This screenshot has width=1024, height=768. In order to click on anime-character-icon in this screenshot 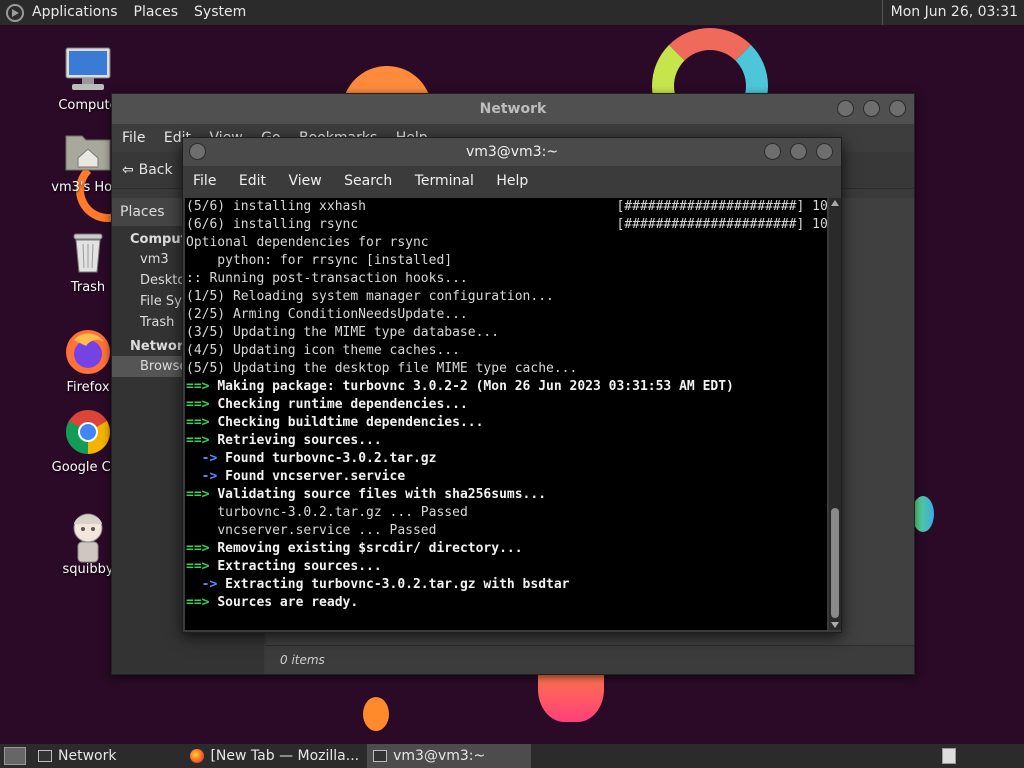, I will do `click(88, 536)`.